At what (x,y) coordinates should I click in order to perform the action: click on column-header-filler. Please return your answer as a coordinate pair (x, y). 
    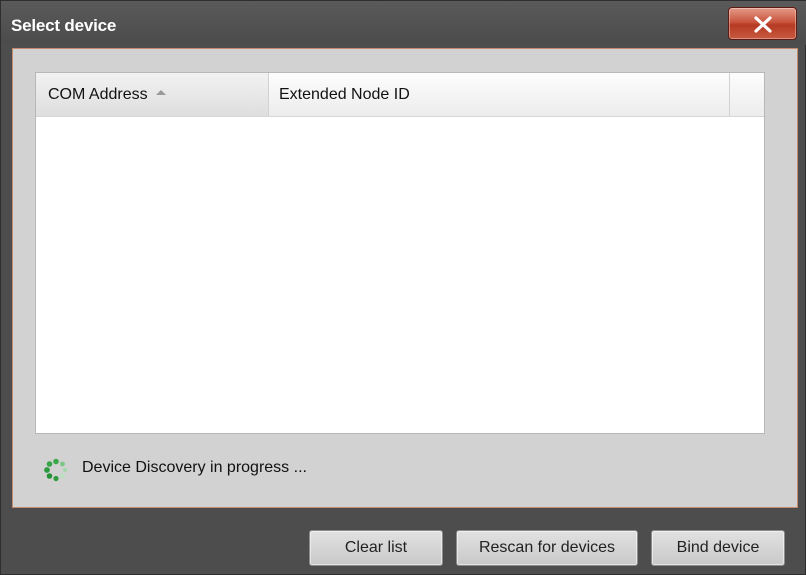
    Looking at the image, I should click on (747, 94).